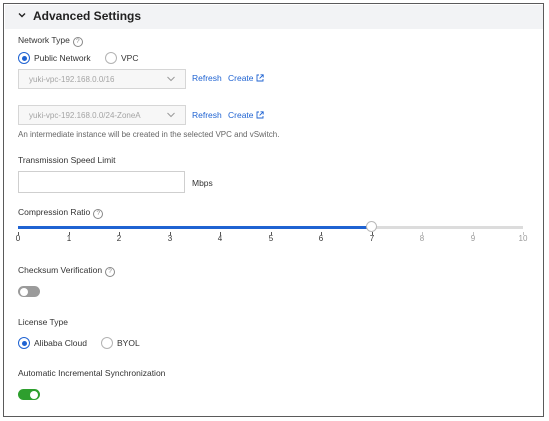 The height and width of the screenshot is (421, 549). Describe the element at coordinates (54, 212) in the screenshot. I see `compression-ratio-label-text: Compression Ratio` at that location.